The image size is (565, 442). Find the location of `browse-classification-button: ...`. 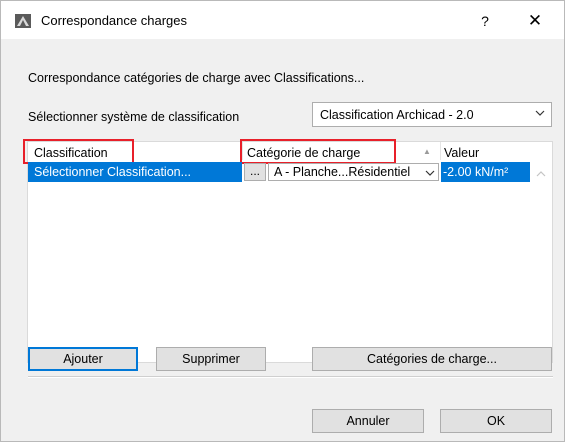

browse-classification-button: ... is located at coordinates (255, 172).